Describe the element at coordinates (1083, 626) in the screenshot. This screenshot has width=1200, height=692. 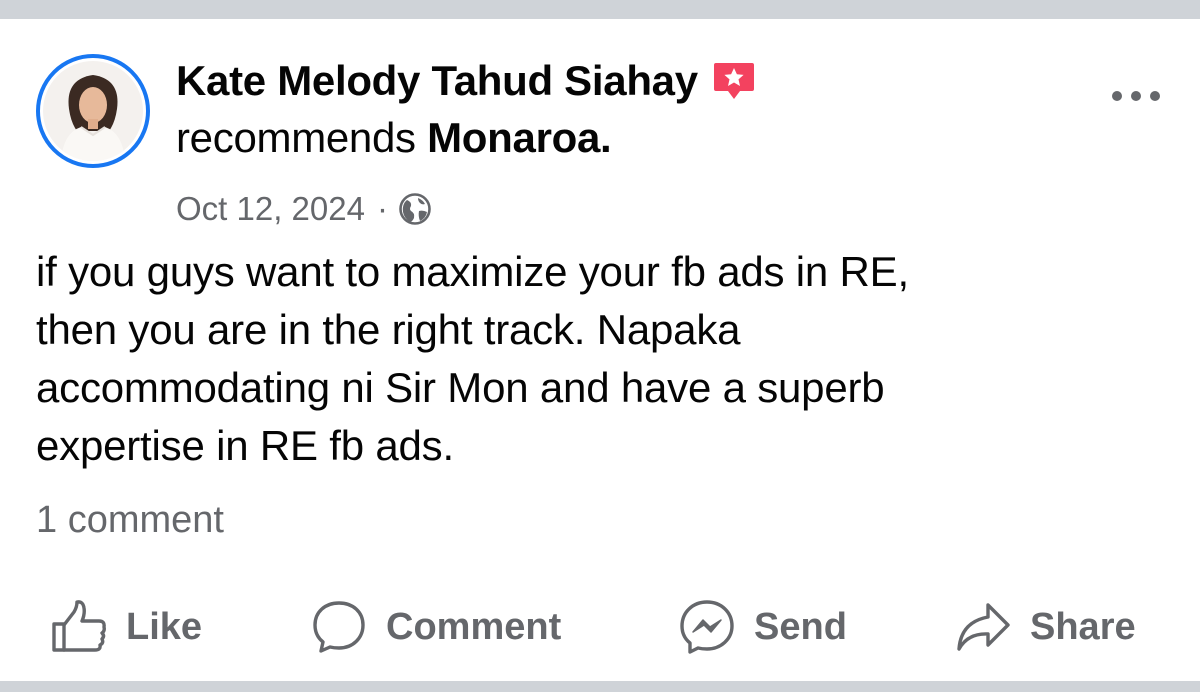
I see `share-label: Share` at that location.